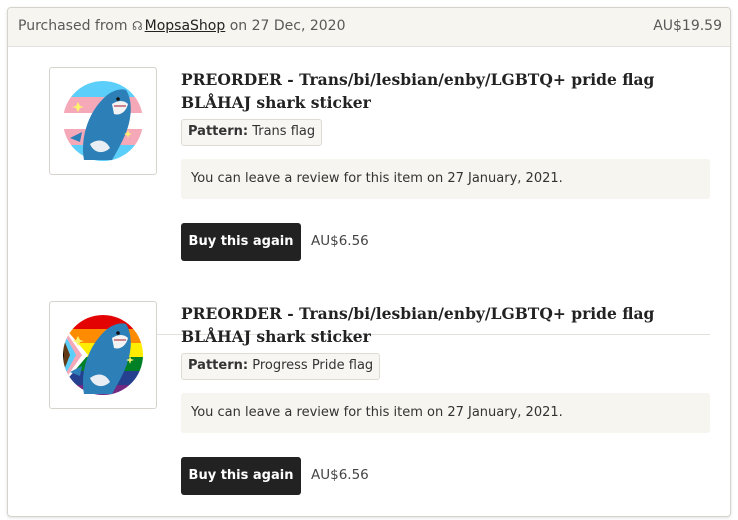  I want to click on pattern-value: Trans flag, so click(284, 131).